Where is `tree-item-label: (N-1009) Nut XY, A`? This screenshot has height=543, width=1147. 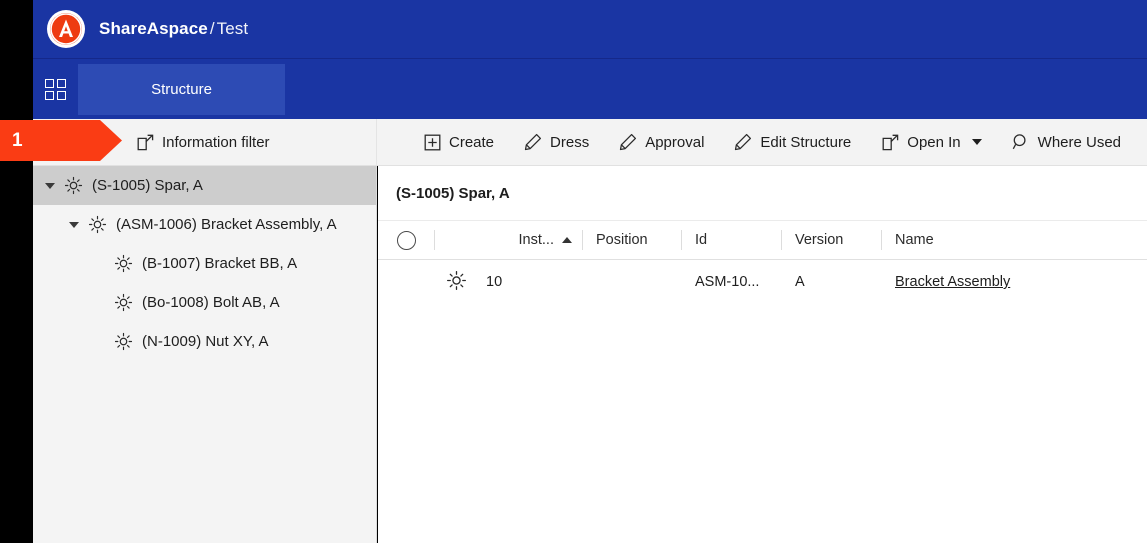
tree-item-label: (N-1009) Nut XY, A is located at coordinates (205, 341).